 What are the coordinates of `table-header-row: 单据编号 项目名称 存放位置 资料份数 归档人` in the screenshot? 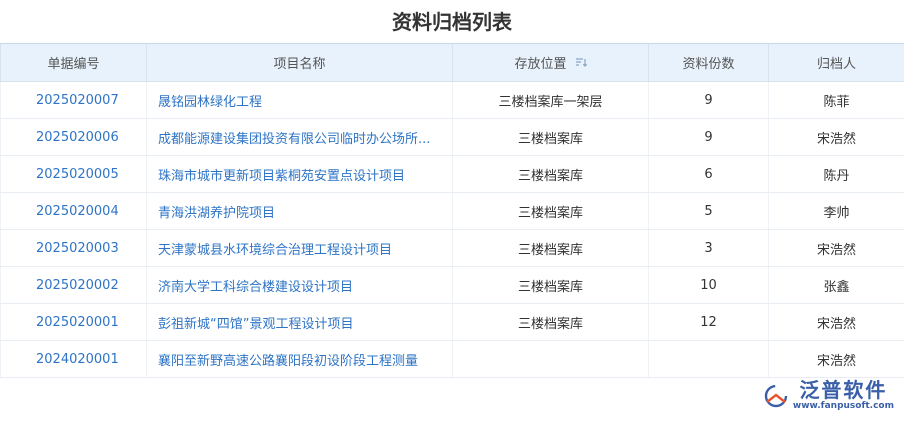 It's located at (452, 62).